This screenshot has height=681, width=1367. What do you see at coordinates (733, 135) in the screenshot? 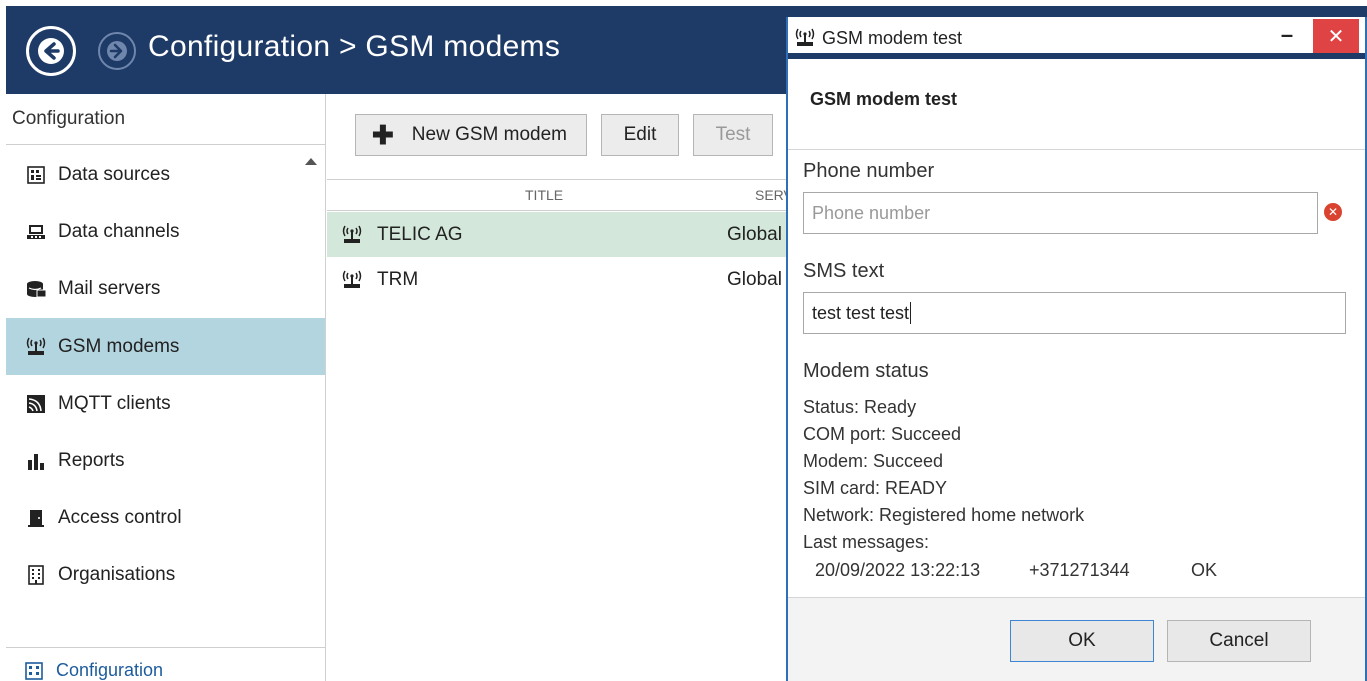
I see `test-button: Test` at bounding box center [733, 135].